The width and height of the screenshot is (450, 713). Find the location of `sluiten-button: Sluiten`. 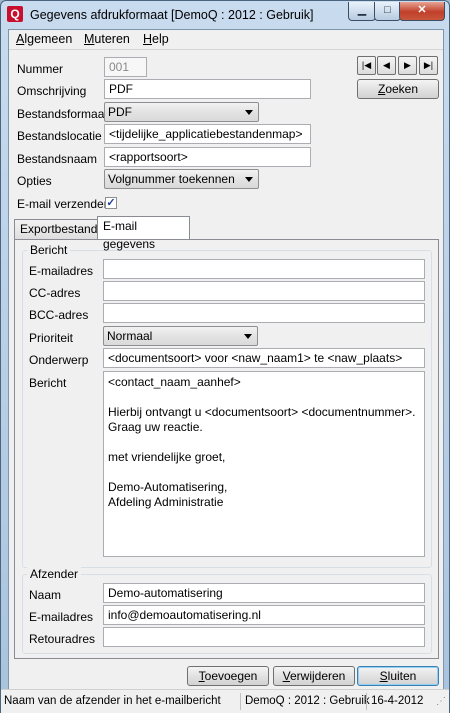

sluiten-button: Sluiten is located at coordinates (398, 676).